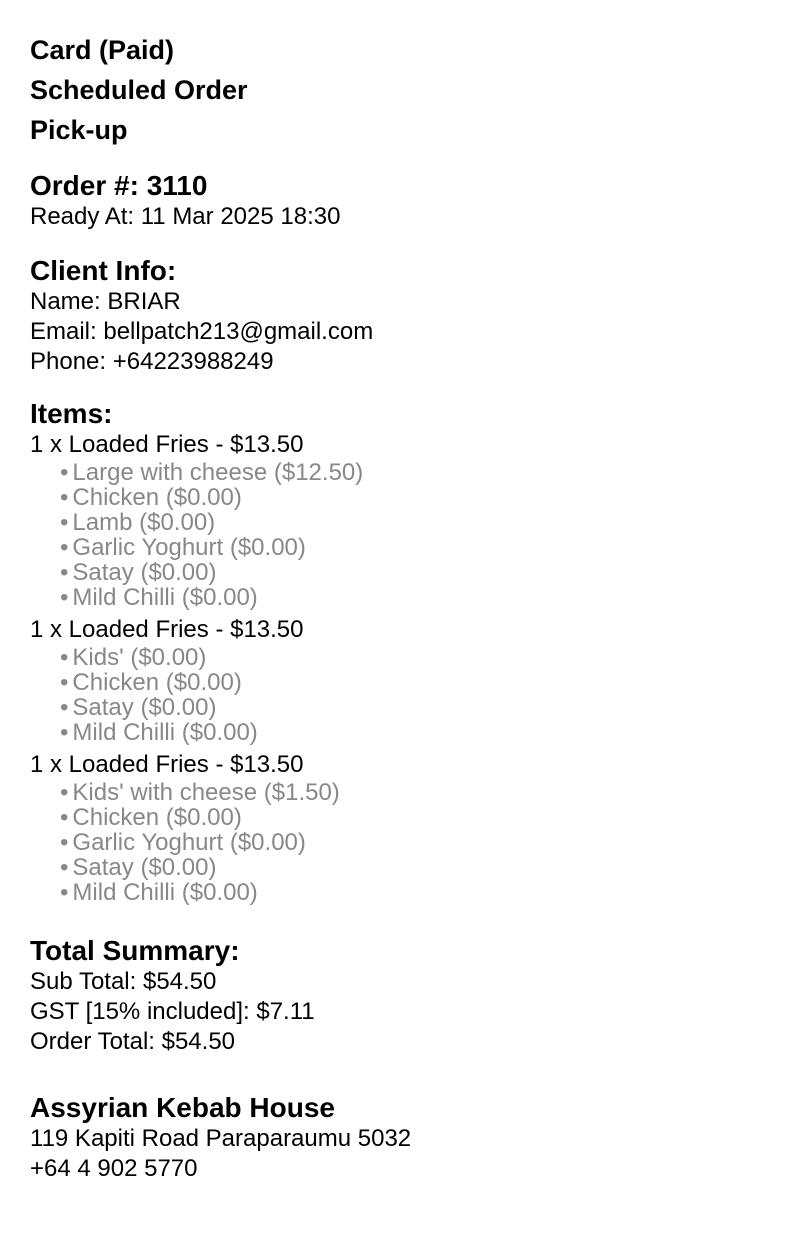  Describe the element at coordinates (221, 1138) in the screenshot. I see `store-address: 119 Kapiti Road Paraparaumu 5032` at that location.